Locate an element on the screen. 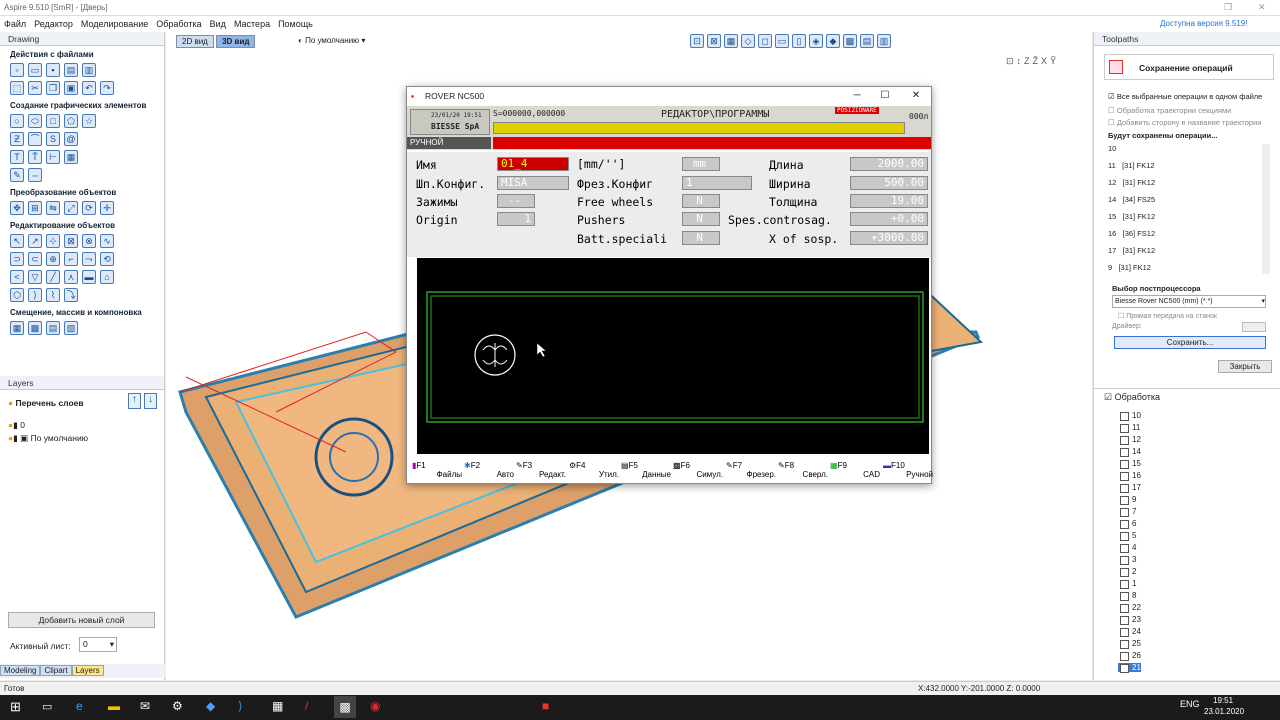  open-file-icon: ▭ is located at coordinates (35, 70).